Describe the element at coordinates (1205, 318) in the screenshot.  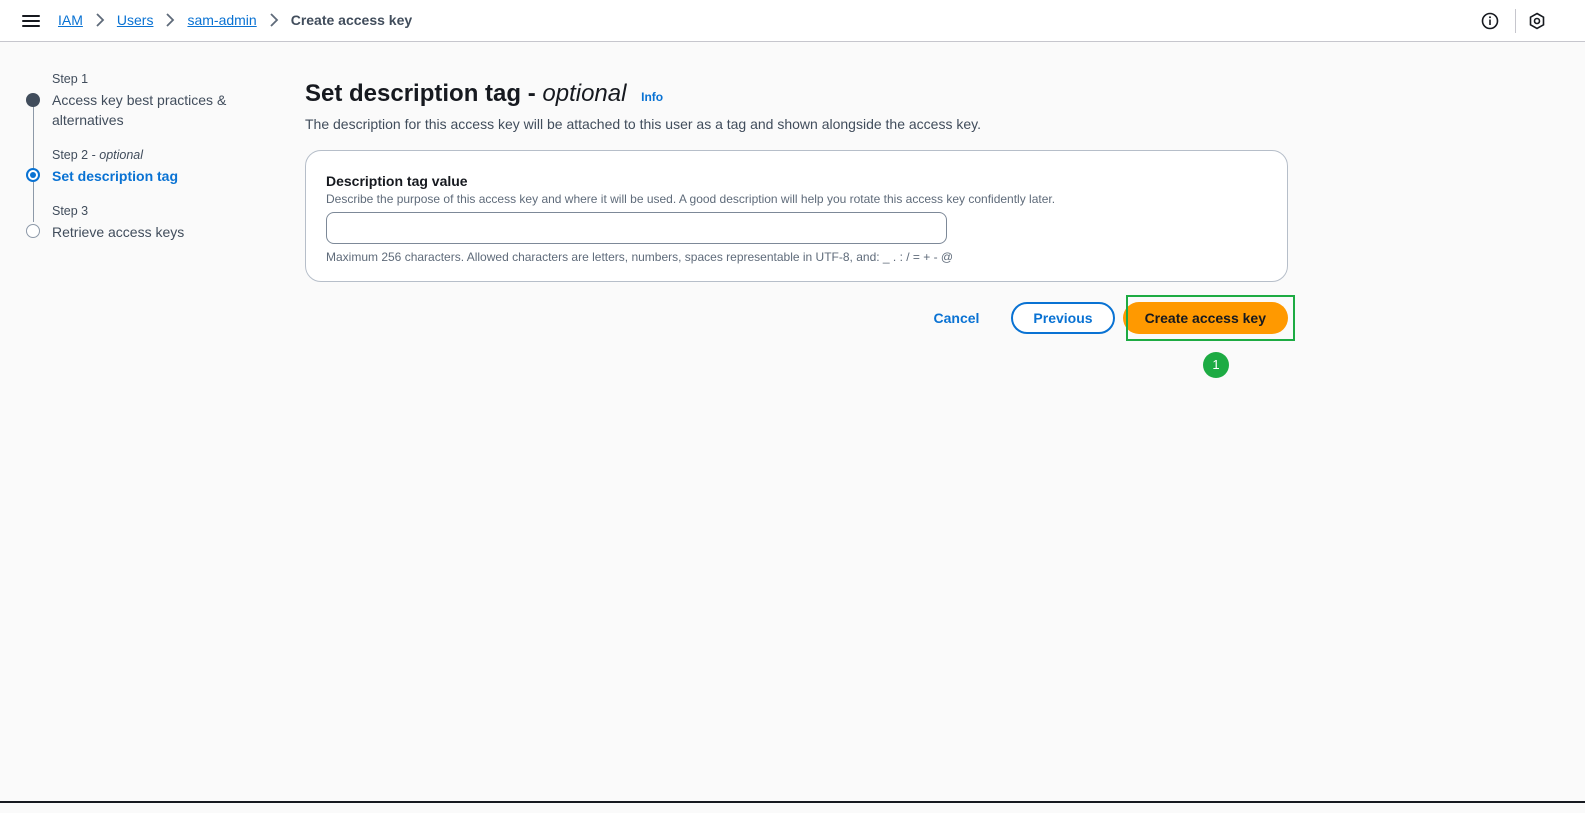
I see `create-access-key-button: Create access key` at that location.